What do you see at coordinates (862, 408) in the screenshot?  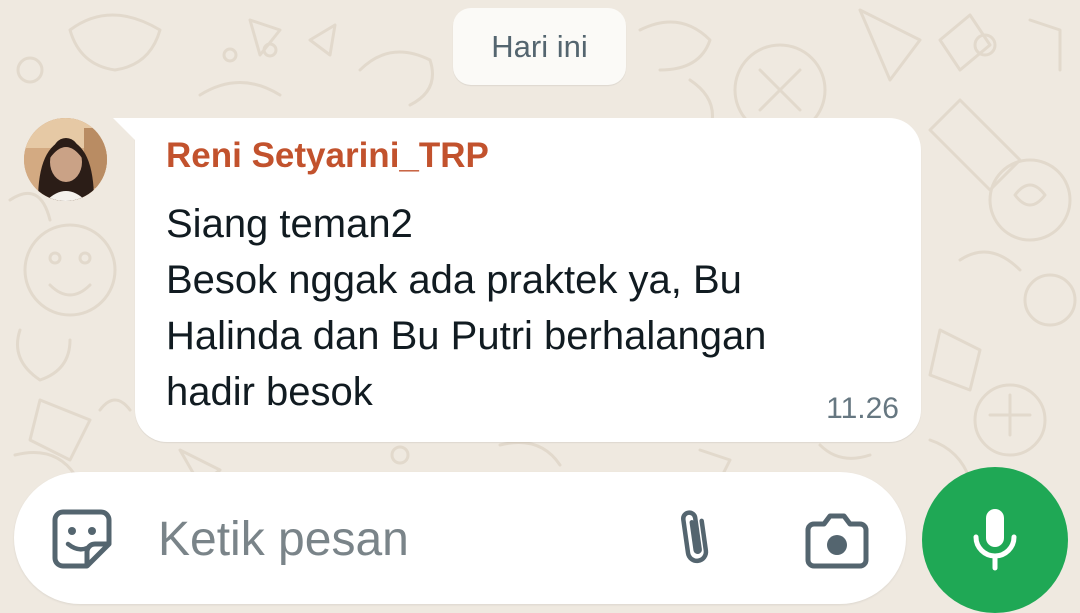 I see `message-timestamp: 11.26` at bounding box center [862, 408].